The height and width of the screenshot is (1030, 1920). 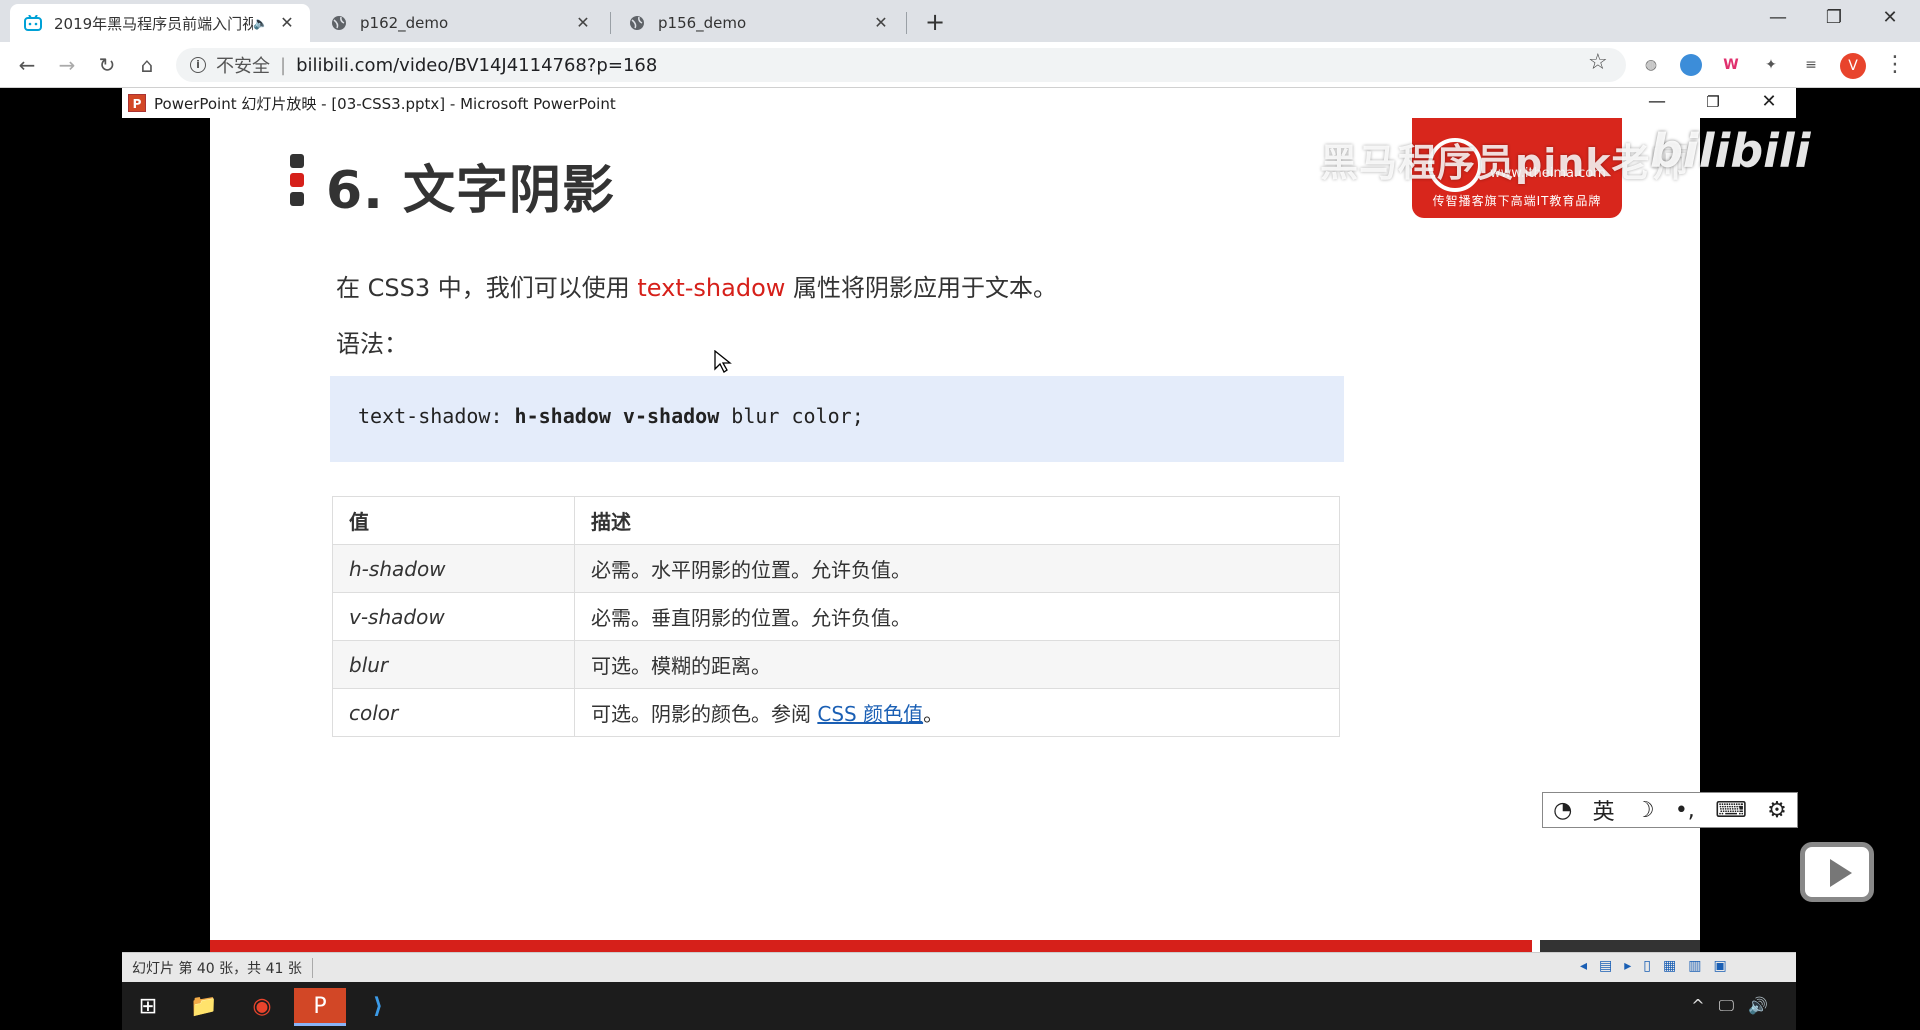 What do you see at coordinates (1697, 1006) in the screenshot?
I see `tray-expand-icon: ^` at bounding box center [1697, 1006].